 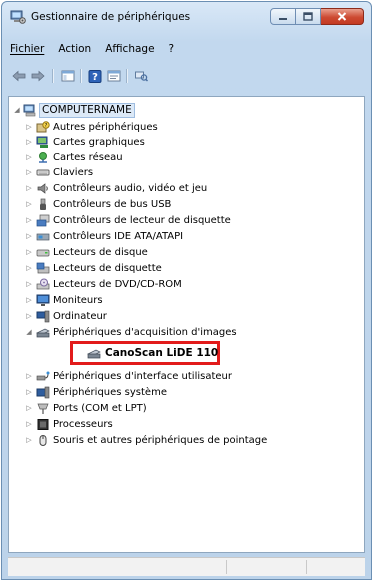 What do you see at coordinates (43, 268) in the screenshot?
I see `floppy-drive-icon` at bounding box center [43, 268].